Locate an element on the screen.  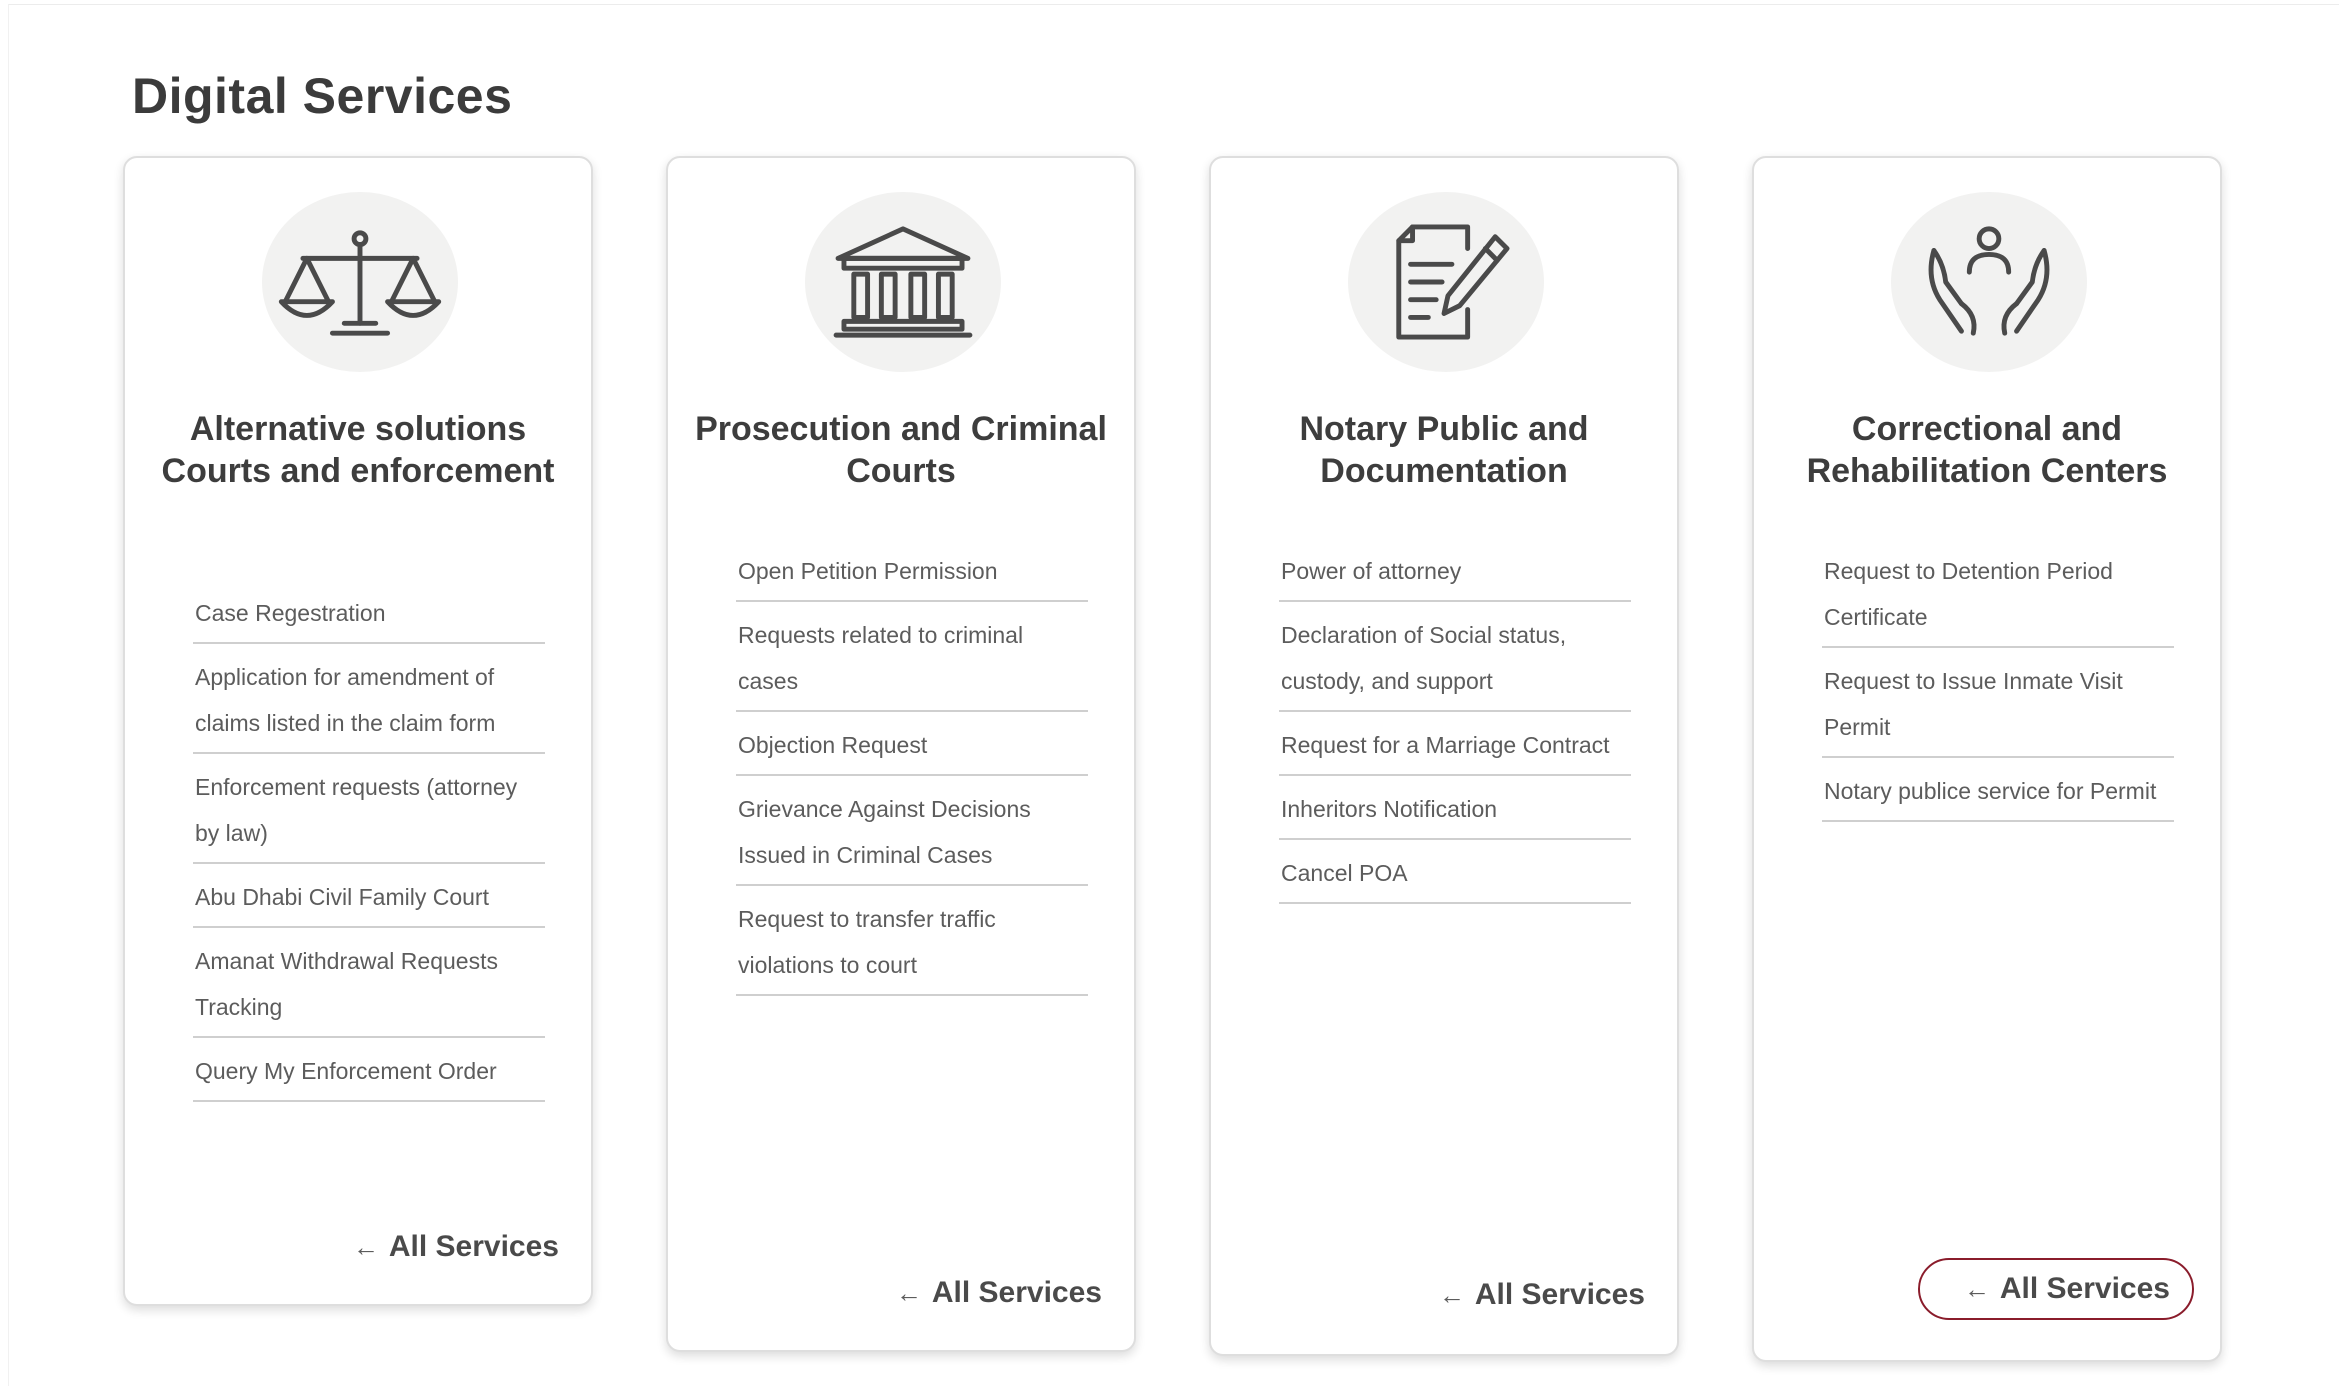
list-item: Amanat Withdrawal Requests Tracking is located at coordinates (369, 988).